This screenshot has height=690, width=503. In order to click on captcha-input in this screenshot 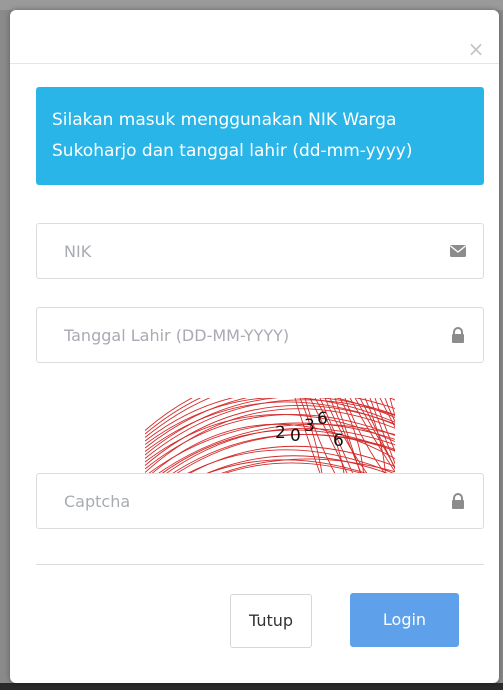, I will do `click(232, 501)`.